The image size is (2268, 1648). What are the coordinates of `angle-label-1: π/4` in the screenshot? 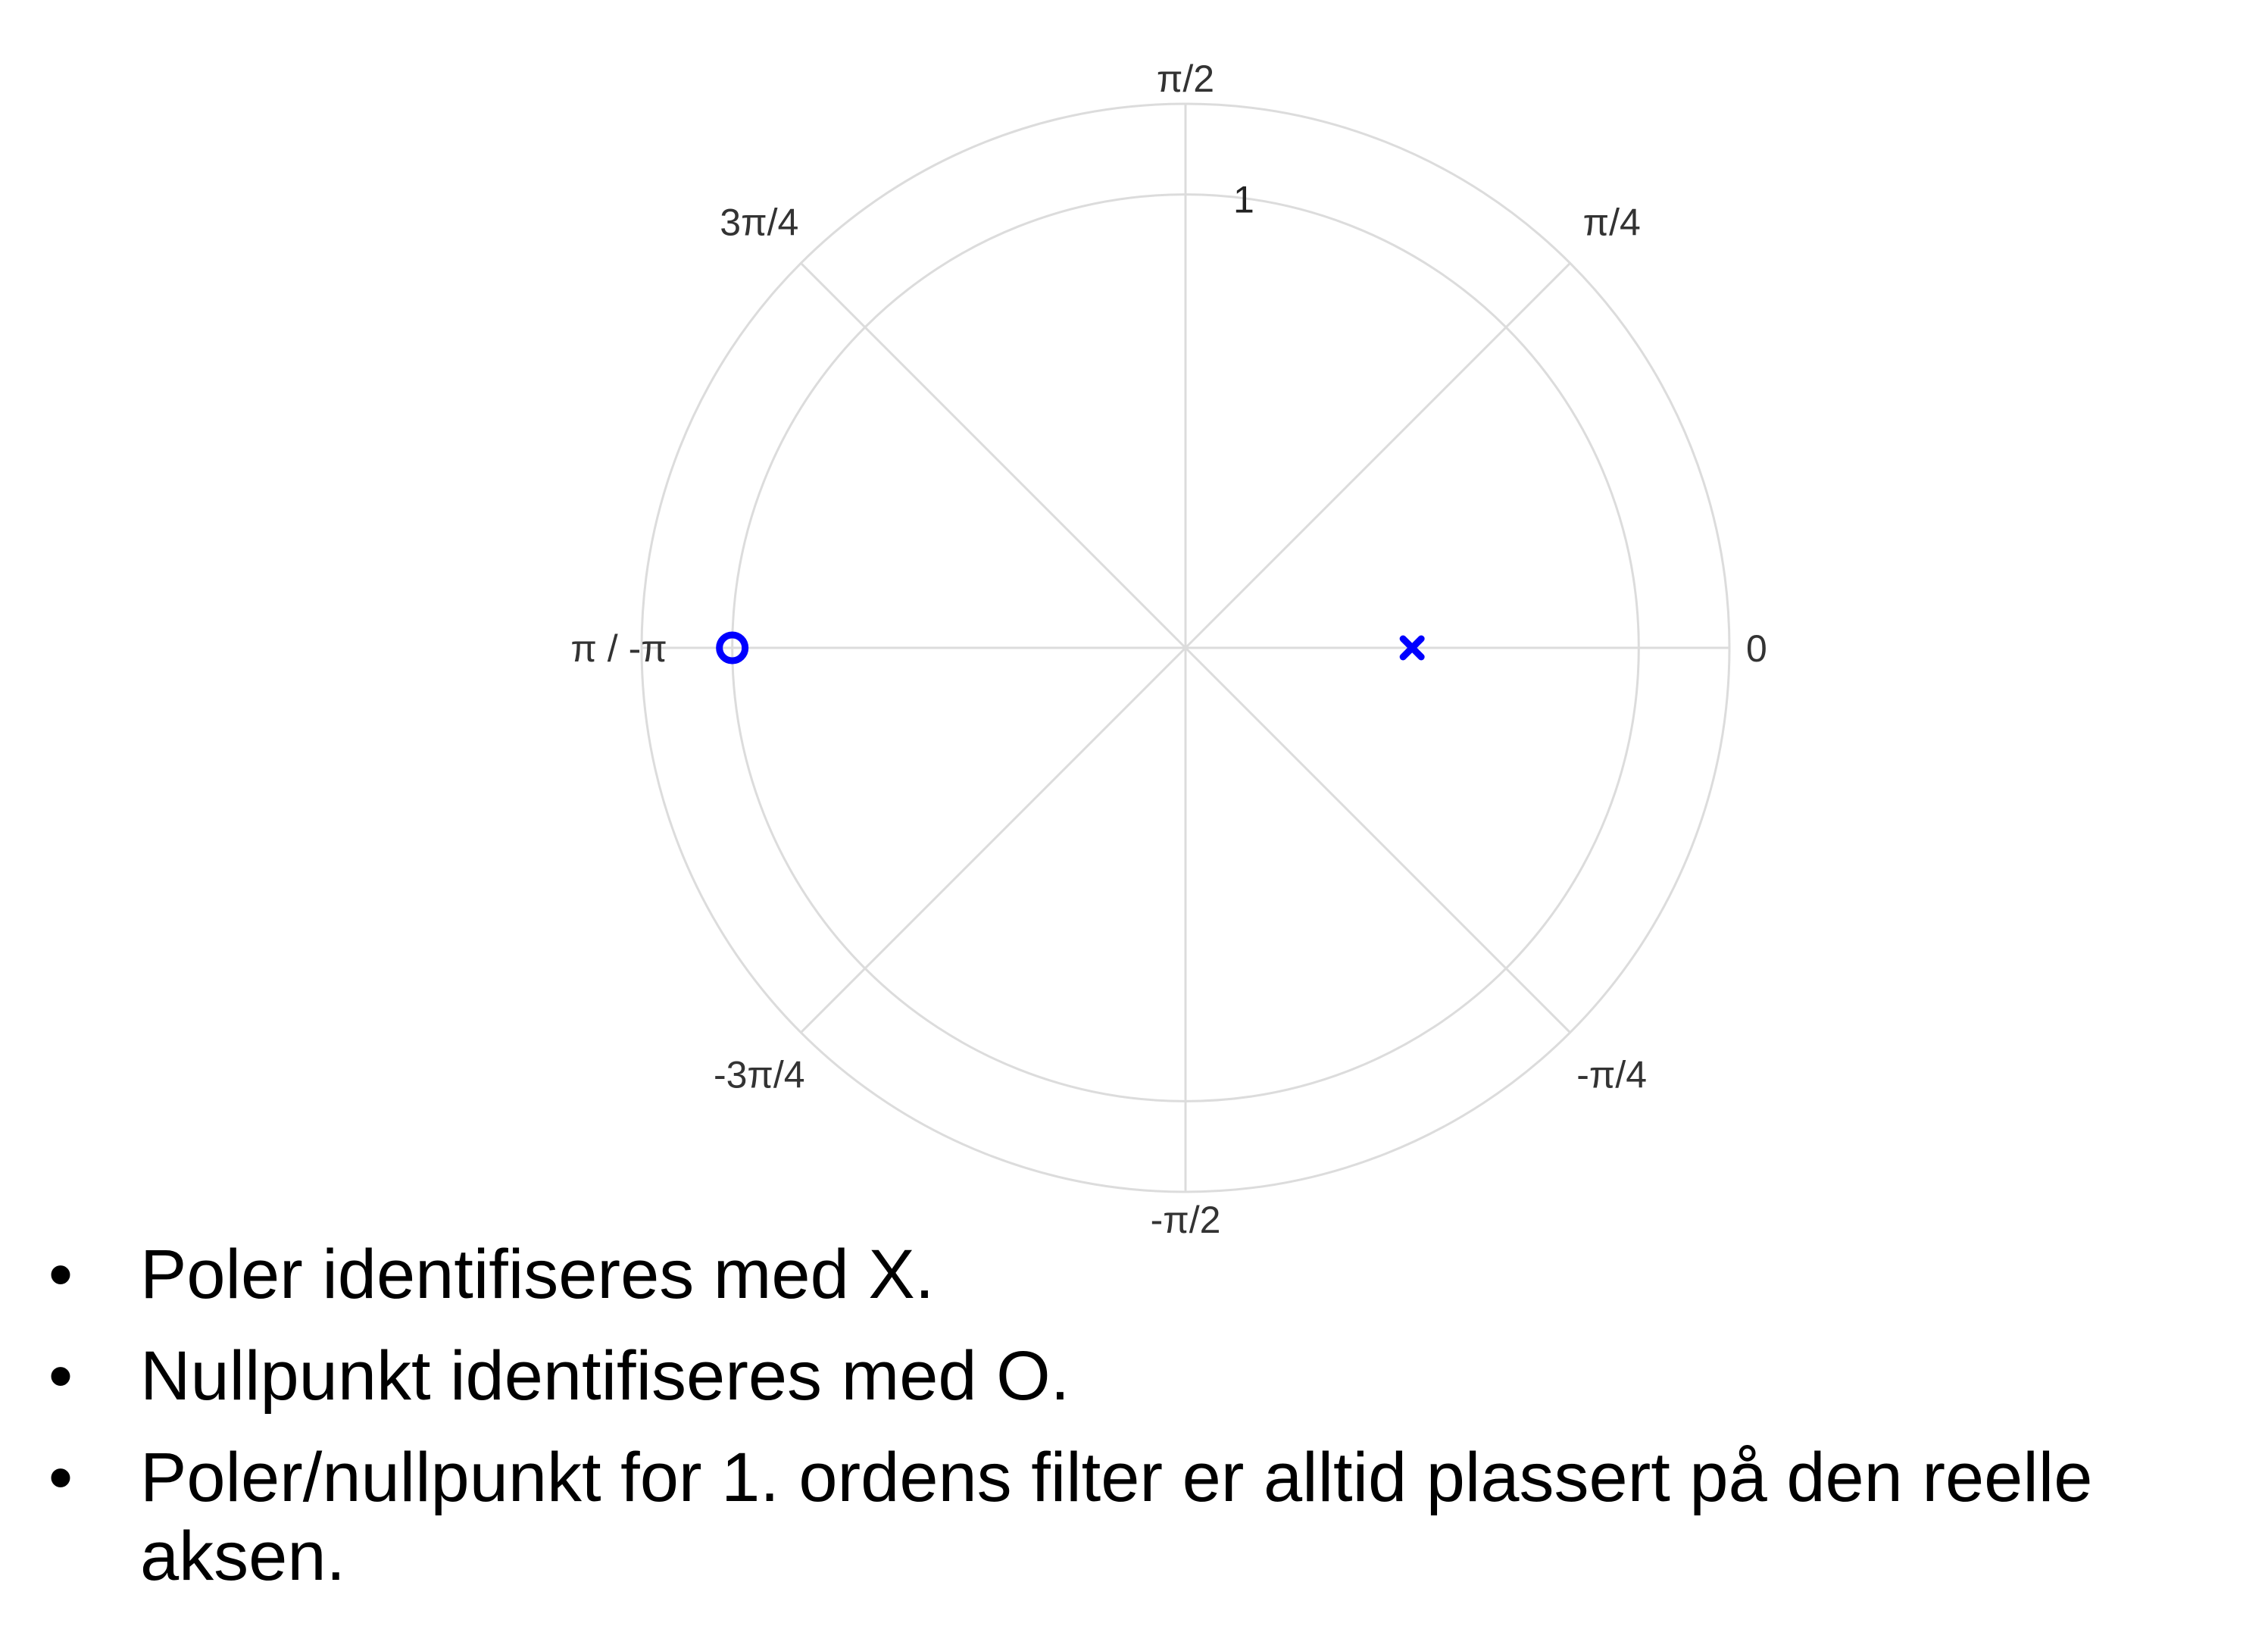 It's located at (1612, 222).